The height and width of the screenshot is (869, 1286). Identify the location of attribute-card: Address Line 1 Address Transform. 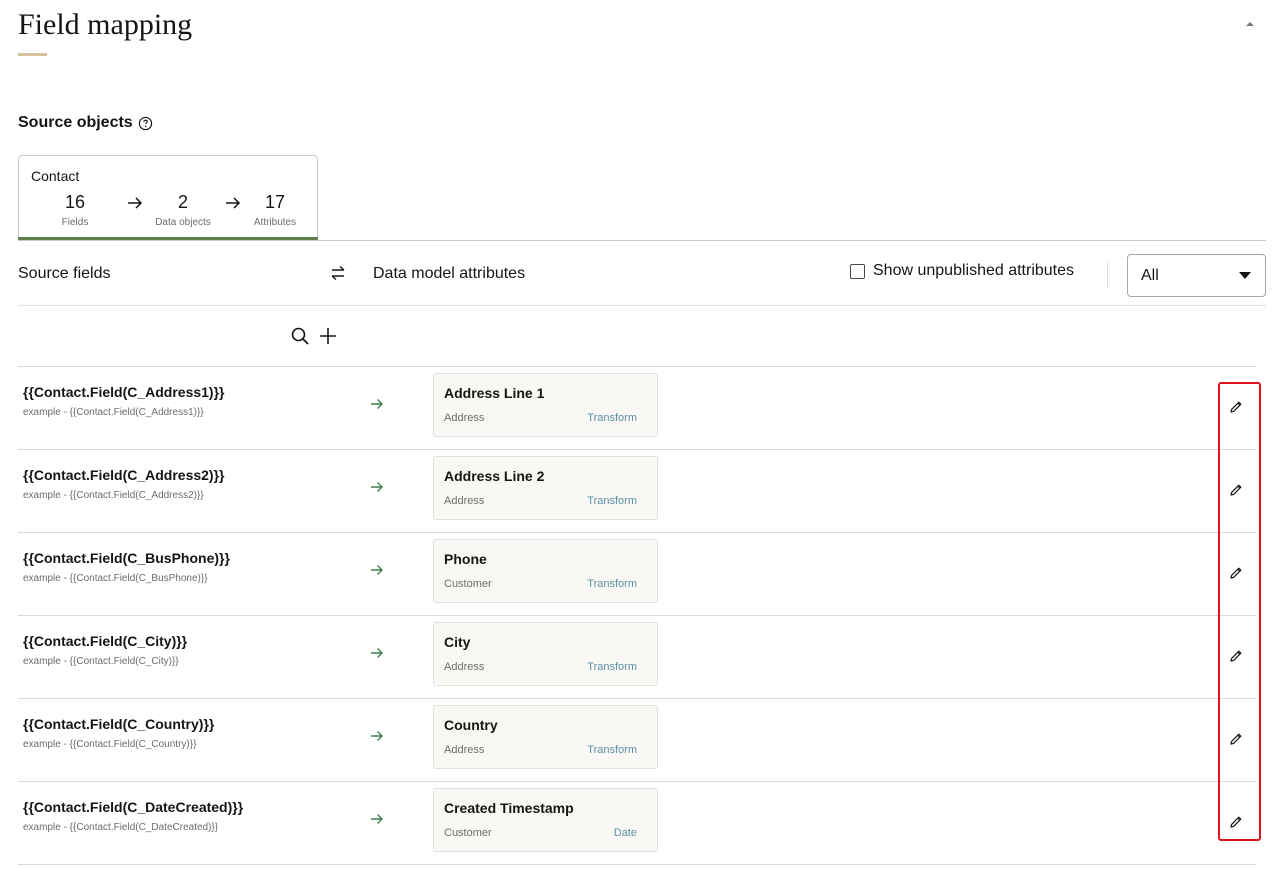
(545, 405).